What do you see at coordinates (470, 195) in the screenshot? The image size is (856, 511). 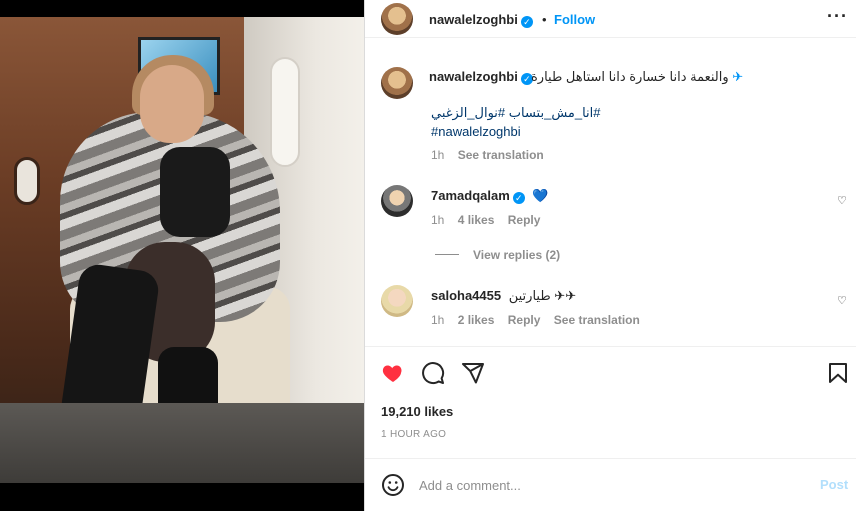 I see `comment-username: 7amadqalam` at bounding box center [470, 195].